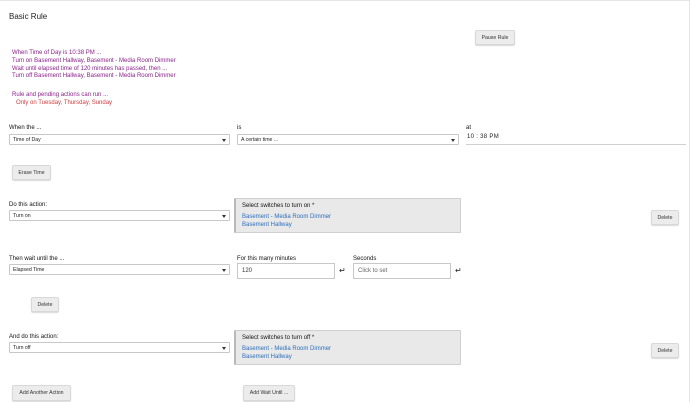 This screenshot has width=690, height=402. What do you see at coordinates (41, 393) in the screenshot?
I see `add-another-action-button: Add Another Action` at bounding box center [41, 393].